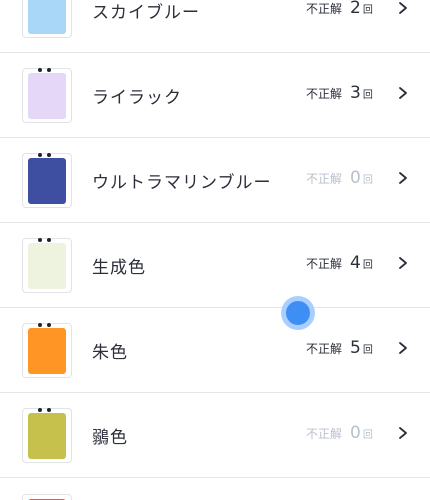 The height and width of the screenshot is (500, 430). I want to click on incorrect-count: 不正解 4 回, so click(339, 263).